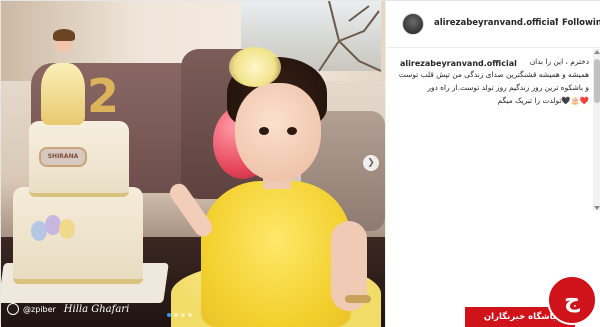 This screenshot has width=600, height=327. I want to click on header-username: alirezabeyranvand.official, so click(496, 23).